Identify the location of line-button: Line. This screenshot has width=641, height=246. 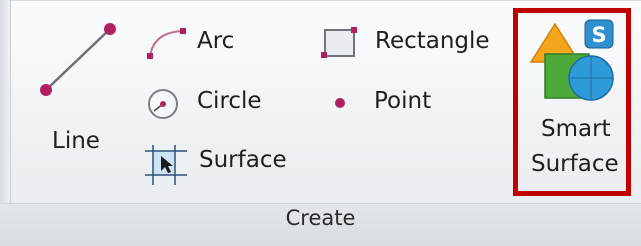
(80, 86).